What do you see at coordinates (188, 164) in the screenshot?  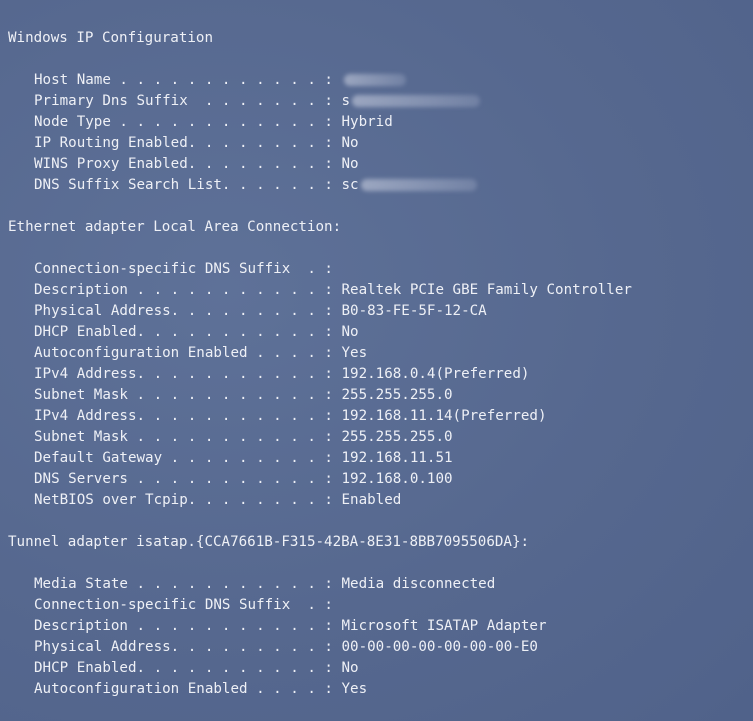 I see `entry-label: WINS Proxy Enabled. . . . . . . . :` at bounding box center [188, 164].